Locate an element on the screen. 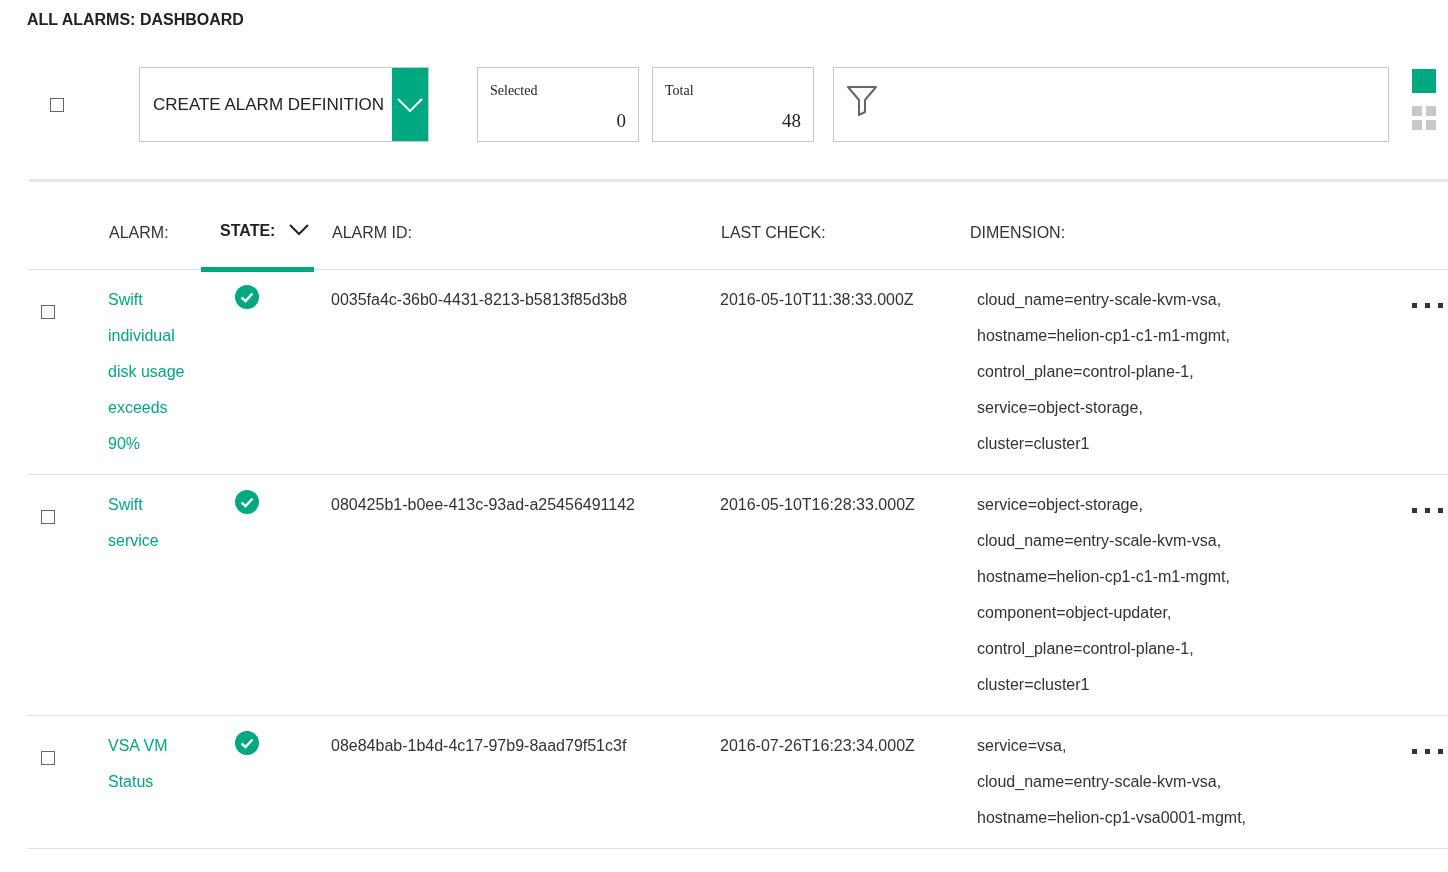 This screenshot has height=872, width=1448. last-check-time: 2016-05-10T11:38:33.000Z is located at coordinates (817, 299).